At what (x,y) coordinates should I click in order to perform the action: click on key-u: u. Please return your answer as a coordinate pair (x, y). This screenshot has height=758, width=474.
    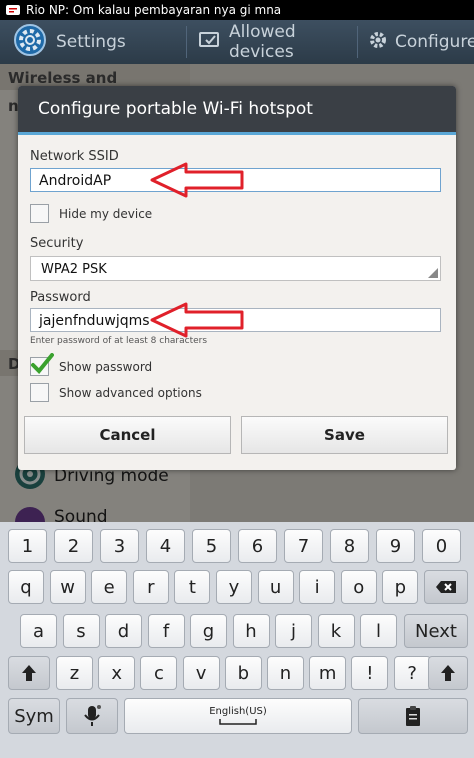
    Looking at the image, I should click on (275, 587).